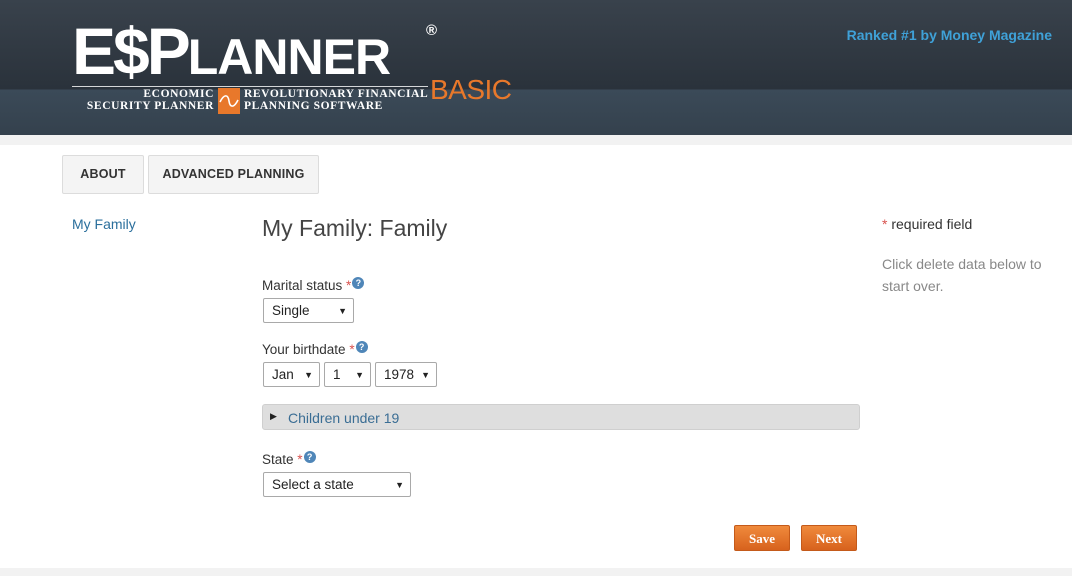  I want to click on marital-status-select: Single ▼, so click(308, 310).